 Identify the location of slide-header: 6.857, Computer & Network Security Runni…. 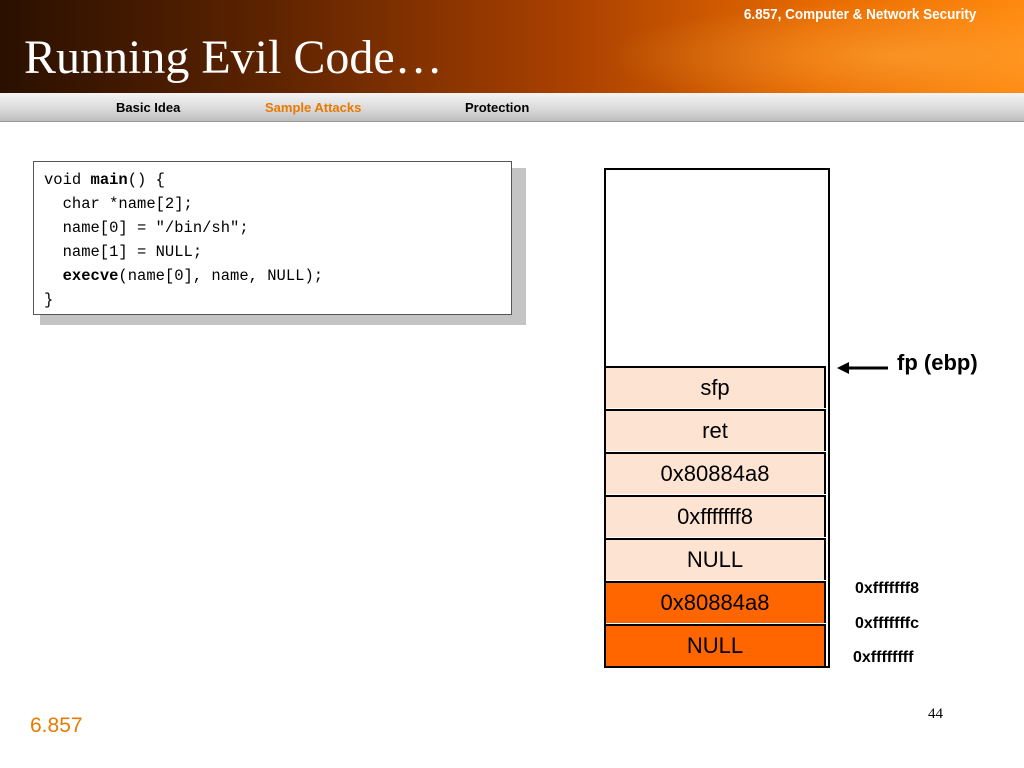
(512, 46).